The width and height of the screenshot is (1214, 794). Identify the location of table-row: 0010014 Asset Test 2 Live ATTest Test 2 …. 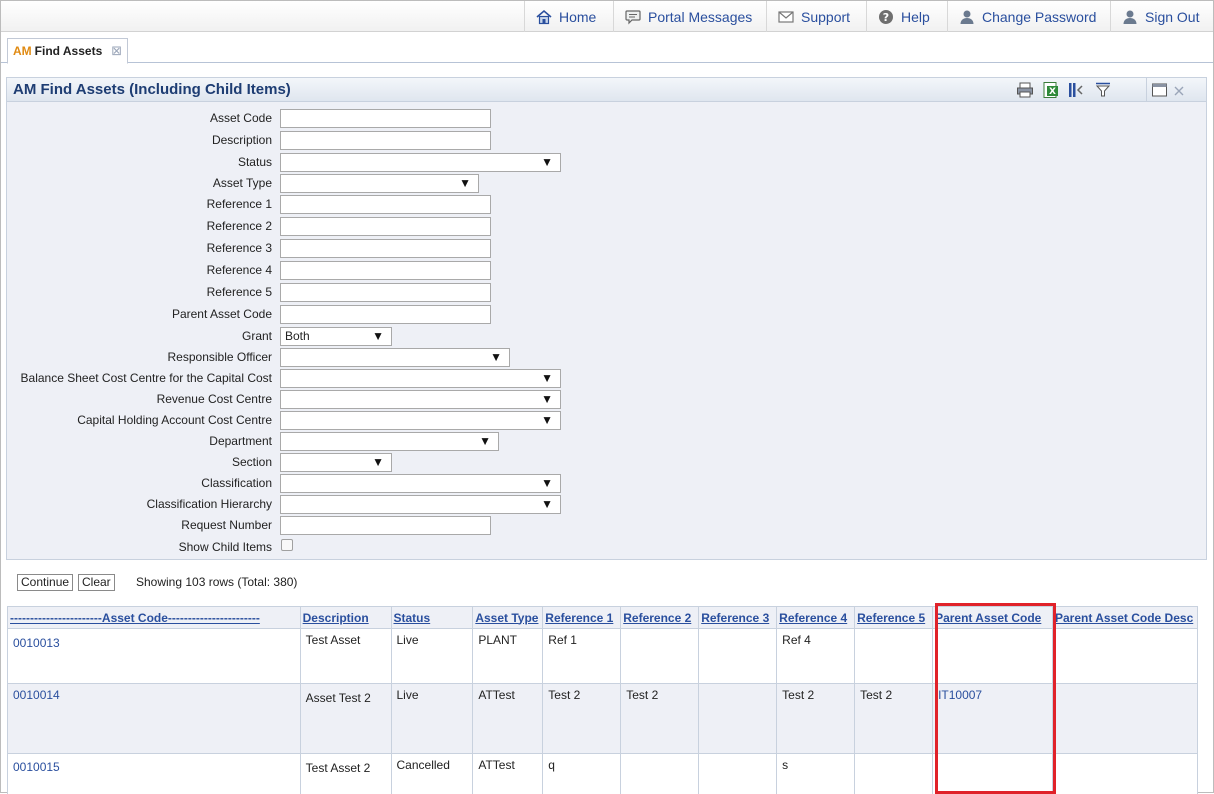
(603, 719).